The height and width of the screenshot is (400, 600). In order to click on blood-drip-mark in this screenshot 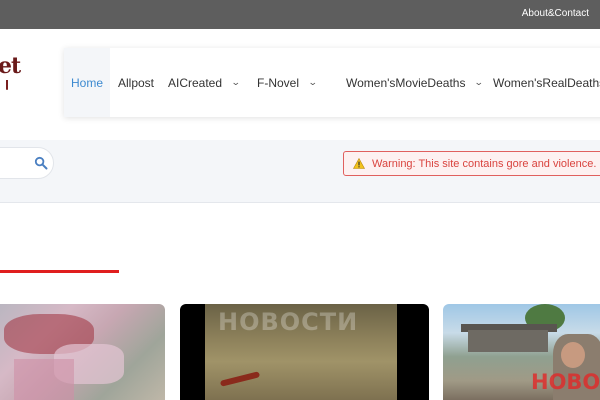, I will do `click(7, 85)`.